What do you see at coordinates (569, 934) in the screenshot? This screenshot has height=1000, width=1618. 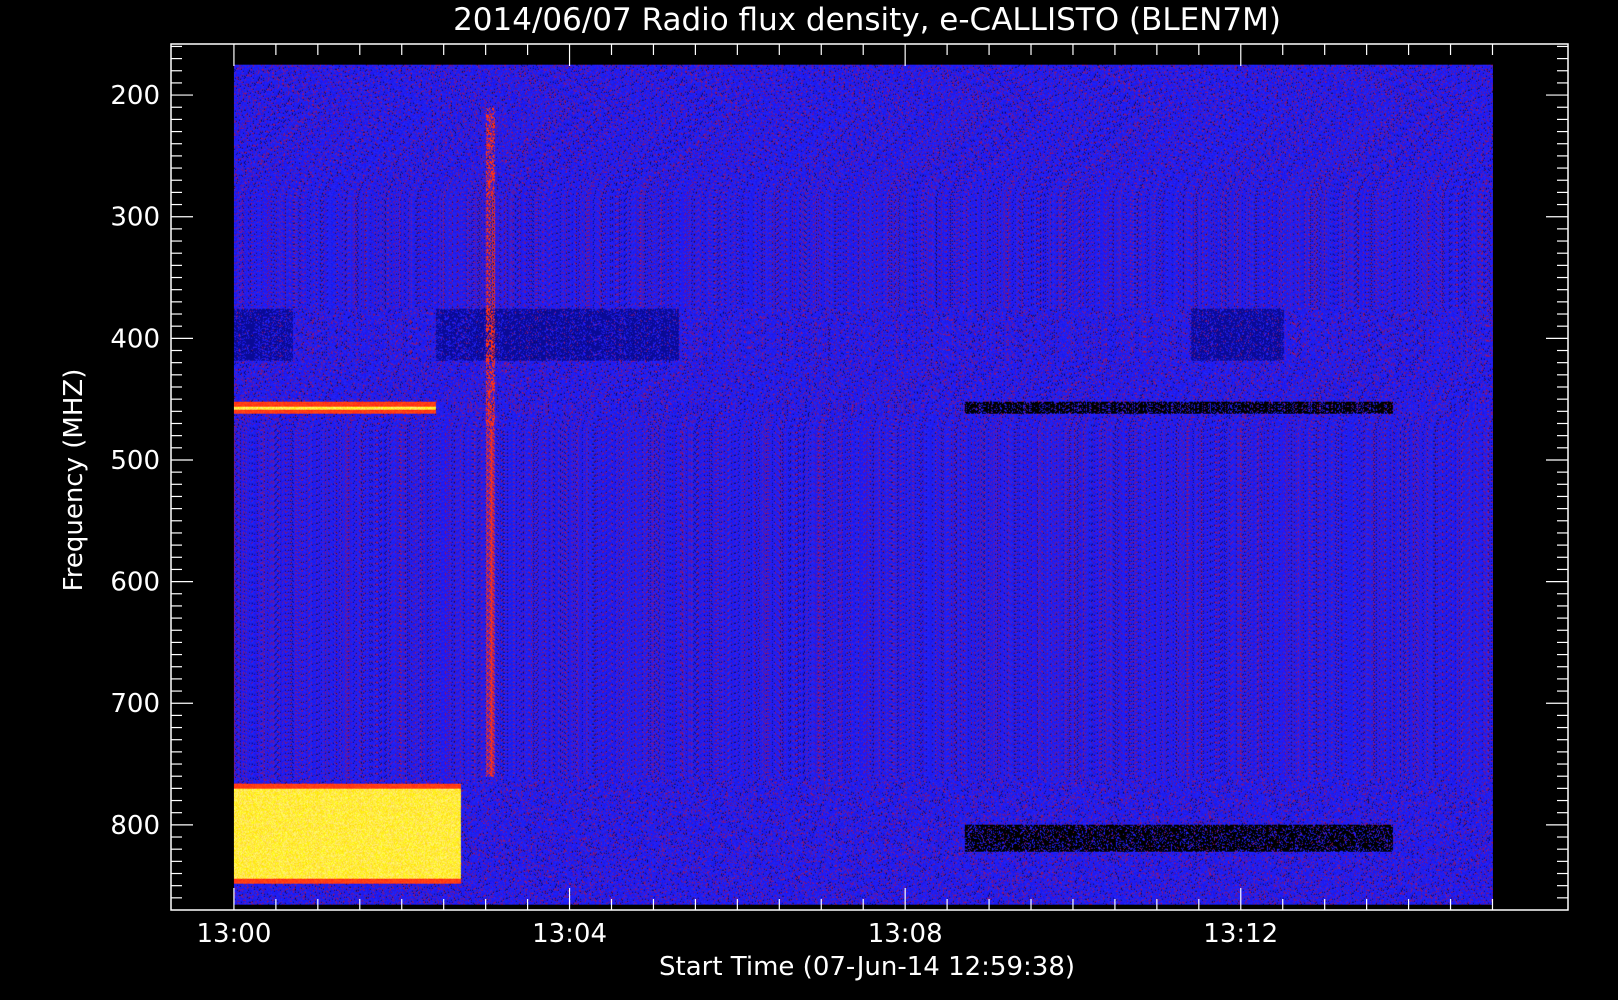 I see `x-tick-label: 13:04` at bounding box center [569, 934].